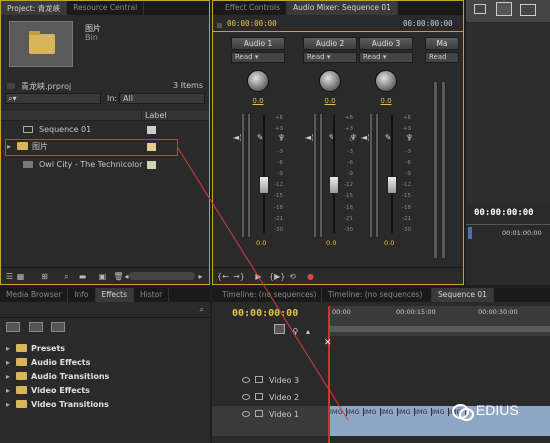  What do you see at coordinates (105, 130) in the screenshot?
I see `list-item-sequence: Sequence 01` at bounding box center [105, 130].